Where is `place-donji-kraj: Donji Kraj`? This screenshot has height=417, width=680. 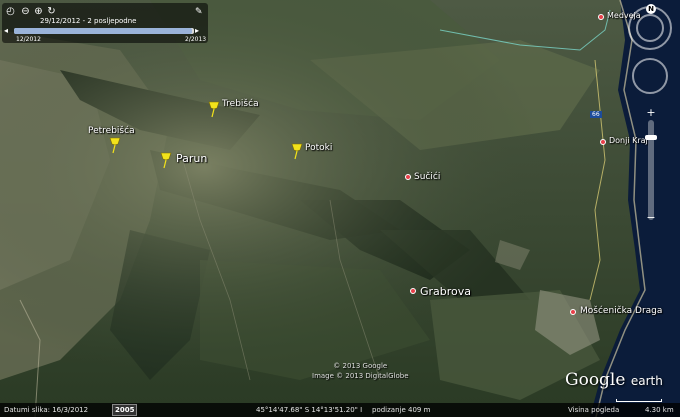
place-donji-kraj: Donji Kraj is located at coordinates (628, 140).